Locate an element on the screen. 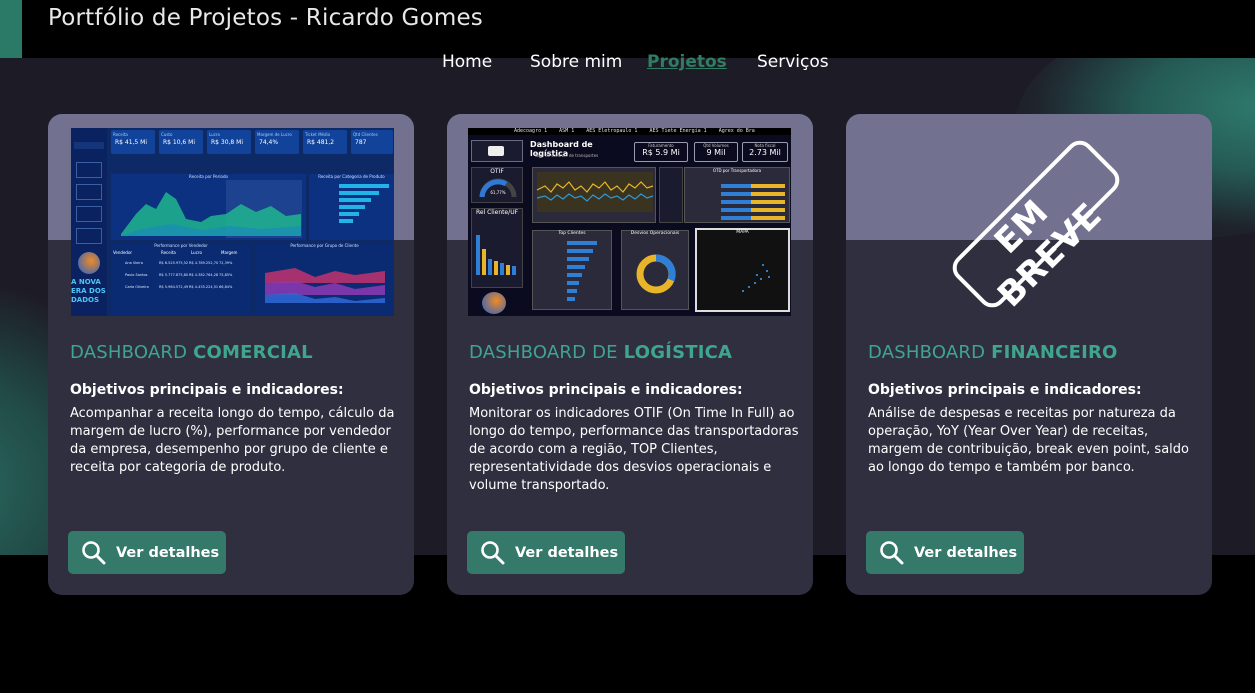 This screenshot has width=1255, height=693. thumb-line-chart is located at coordinates (594, 195).